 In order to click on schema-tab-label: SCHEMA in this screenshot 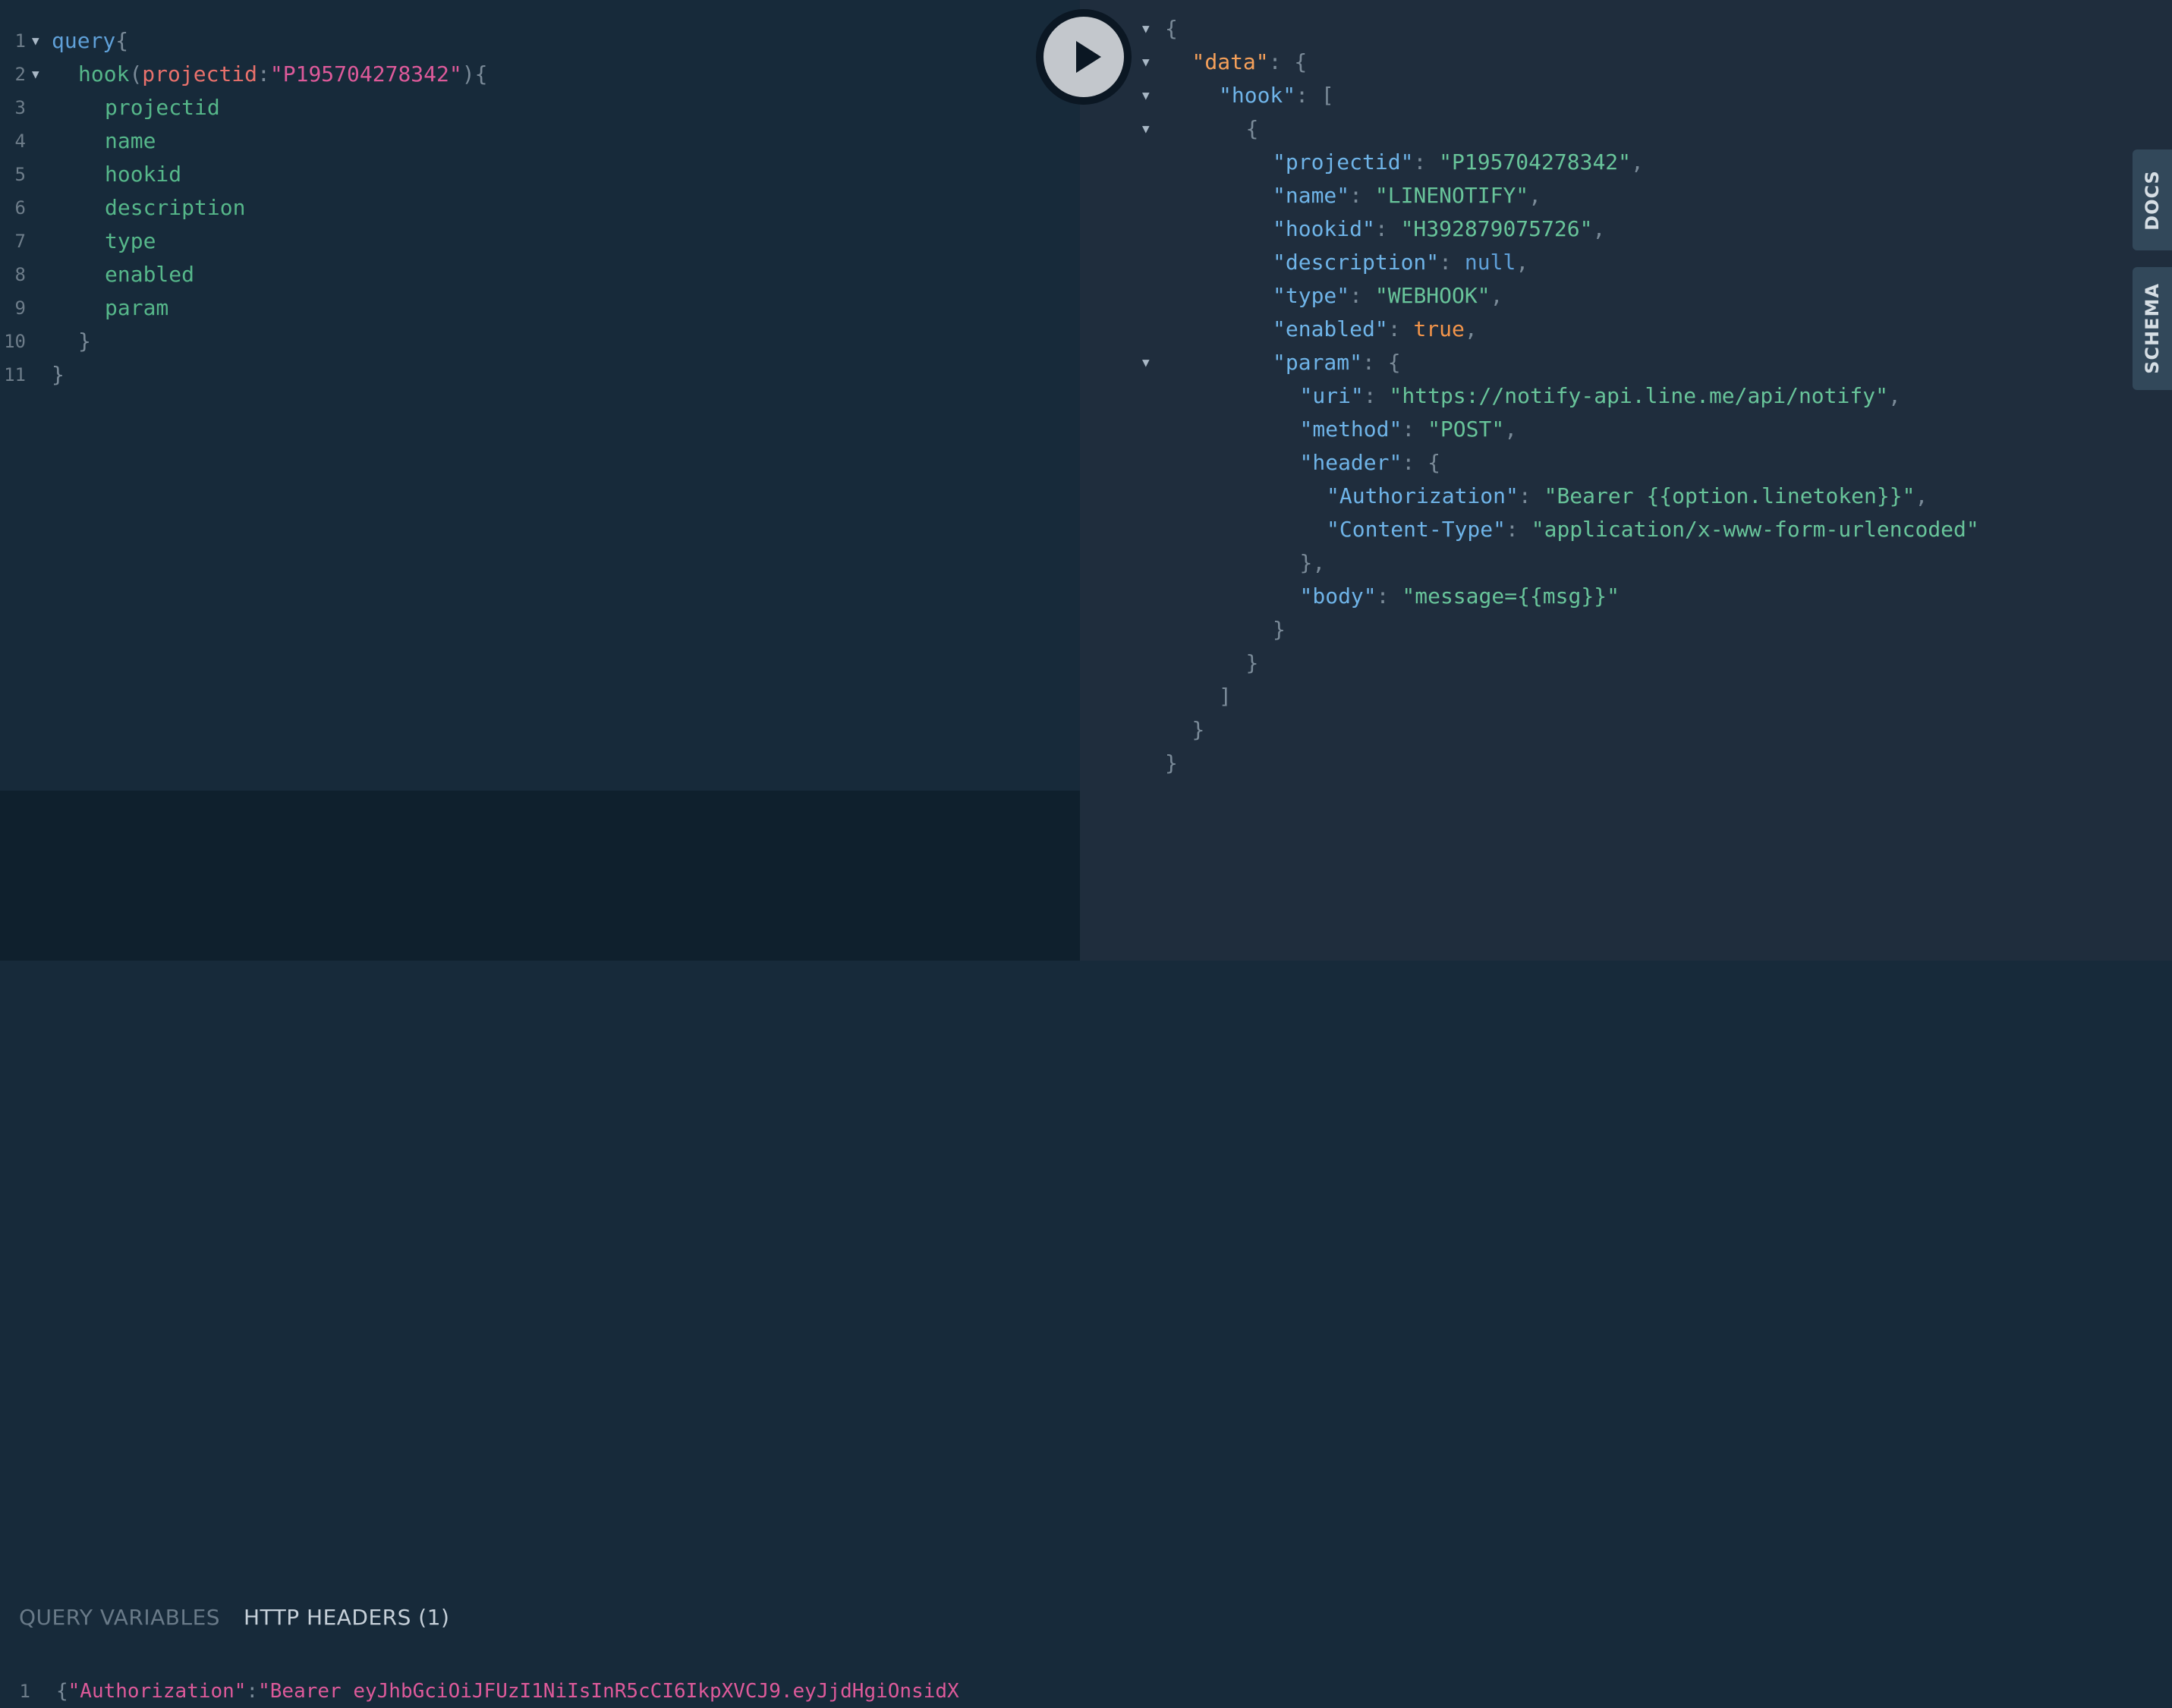, I will do `click(2152, 328)`.